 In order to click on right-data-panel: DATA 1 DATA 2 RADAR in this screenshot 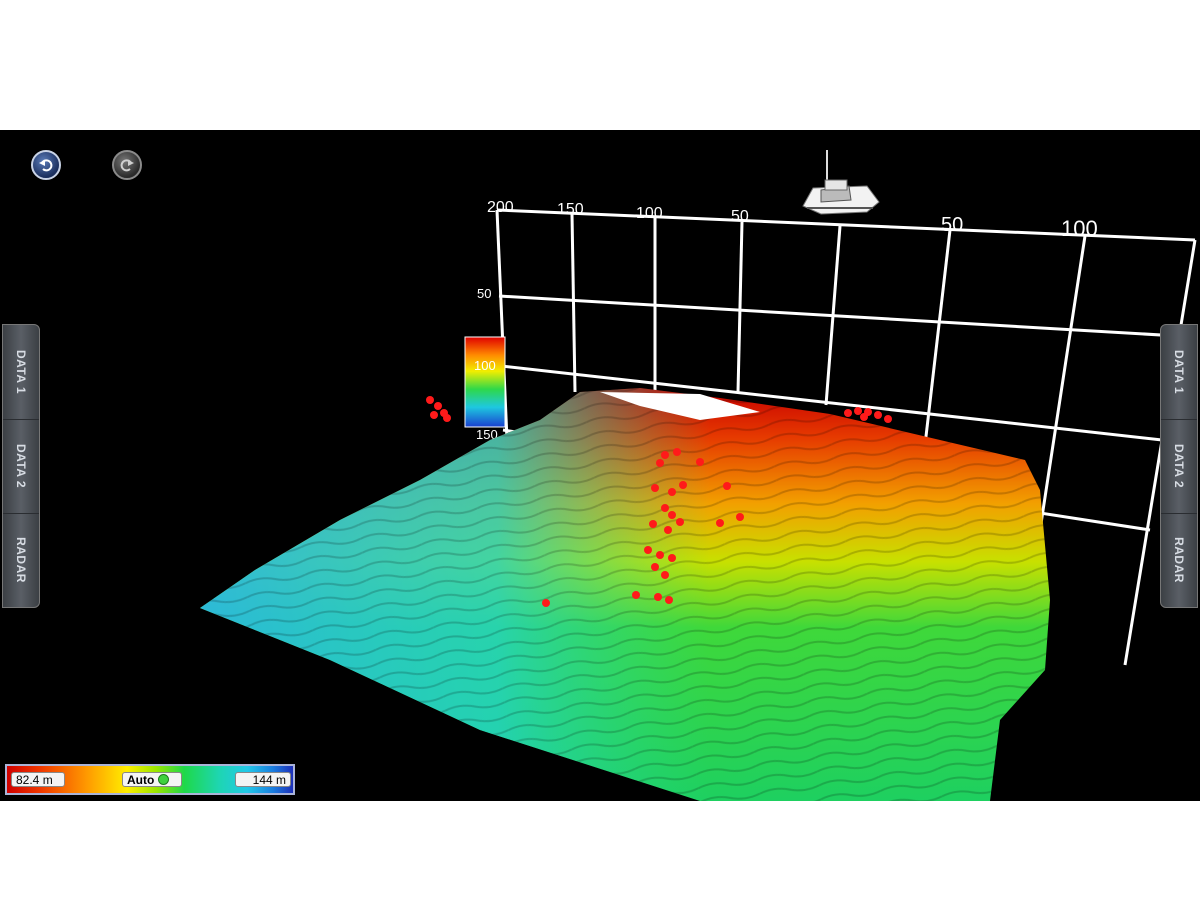, I will do `click(1179, 466)`.